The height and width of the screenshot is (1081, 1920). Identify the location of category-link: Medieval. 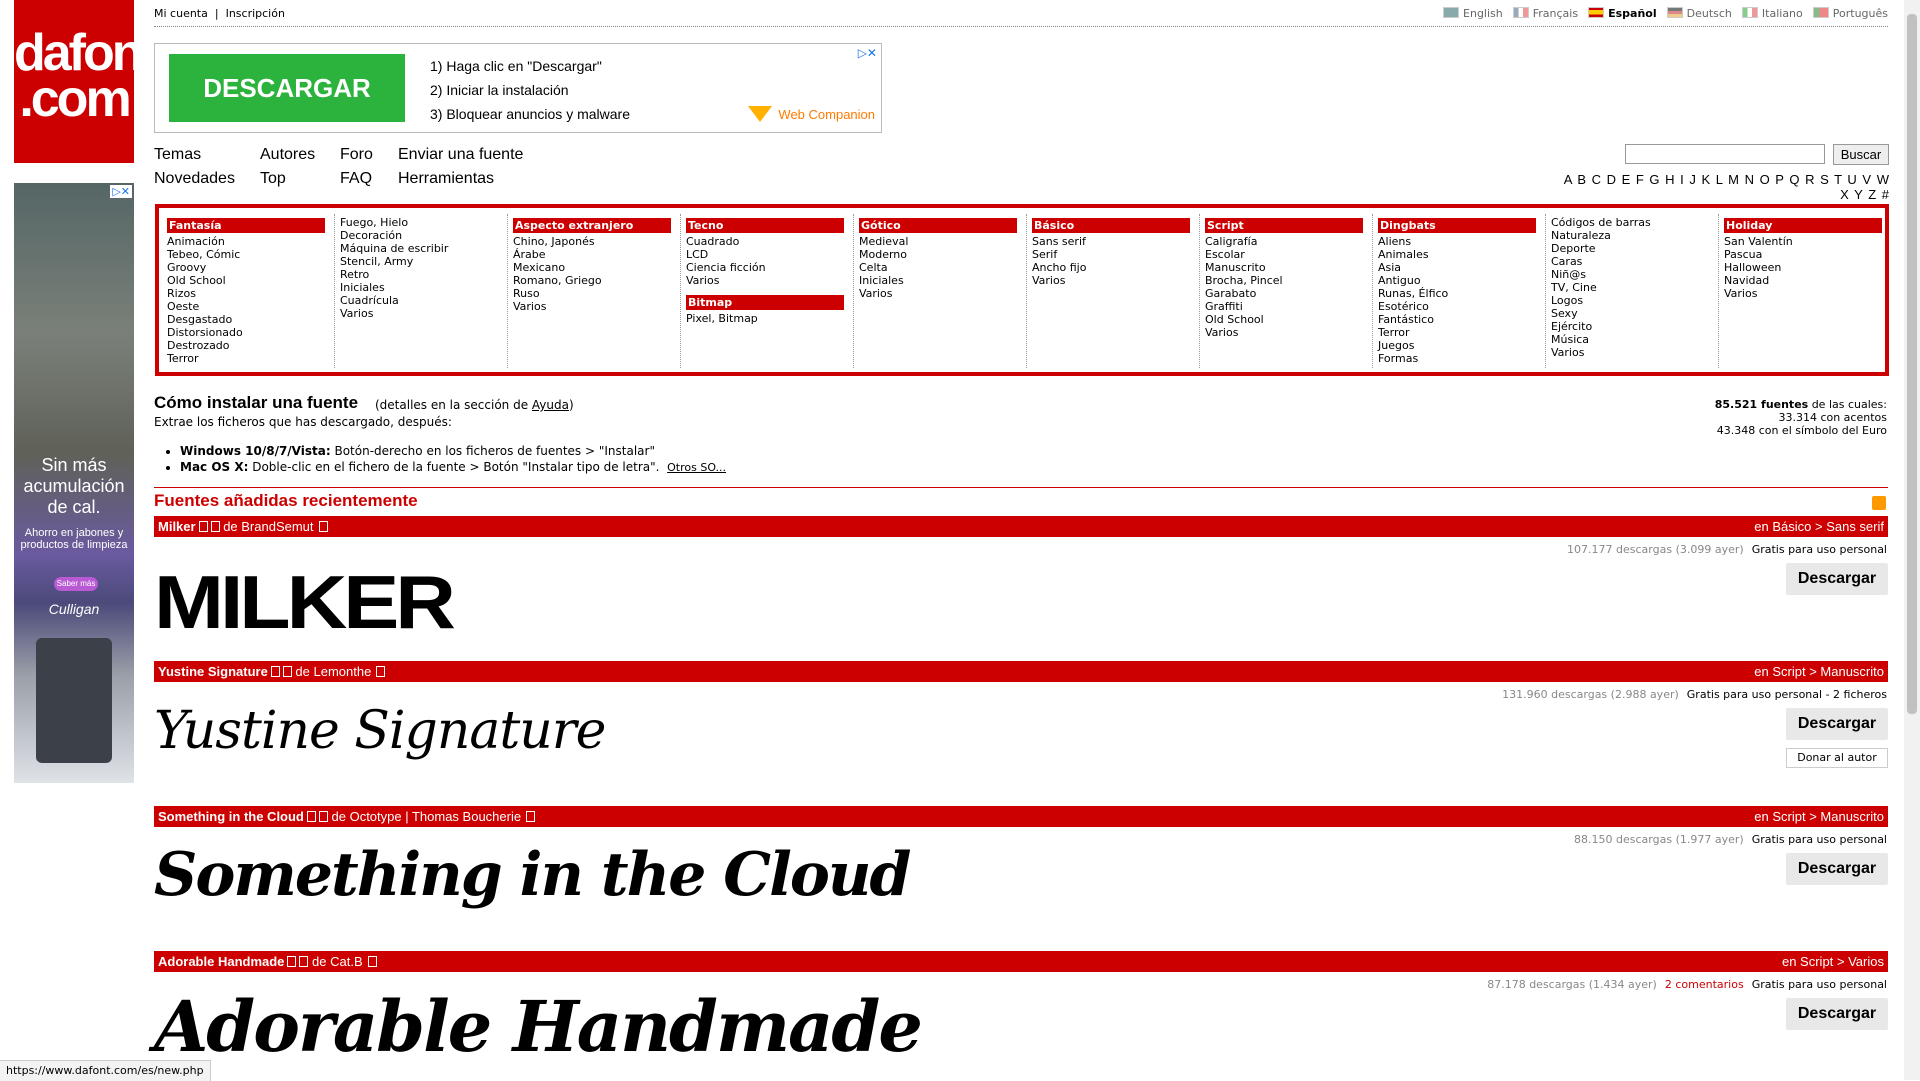
(939, 241).